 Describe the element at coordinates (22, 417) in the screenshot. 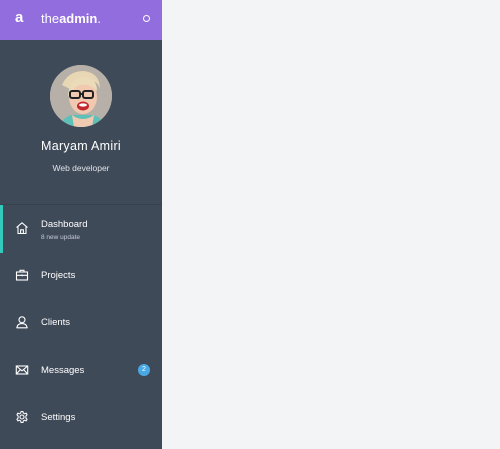

I see `gear-icon` at that location.